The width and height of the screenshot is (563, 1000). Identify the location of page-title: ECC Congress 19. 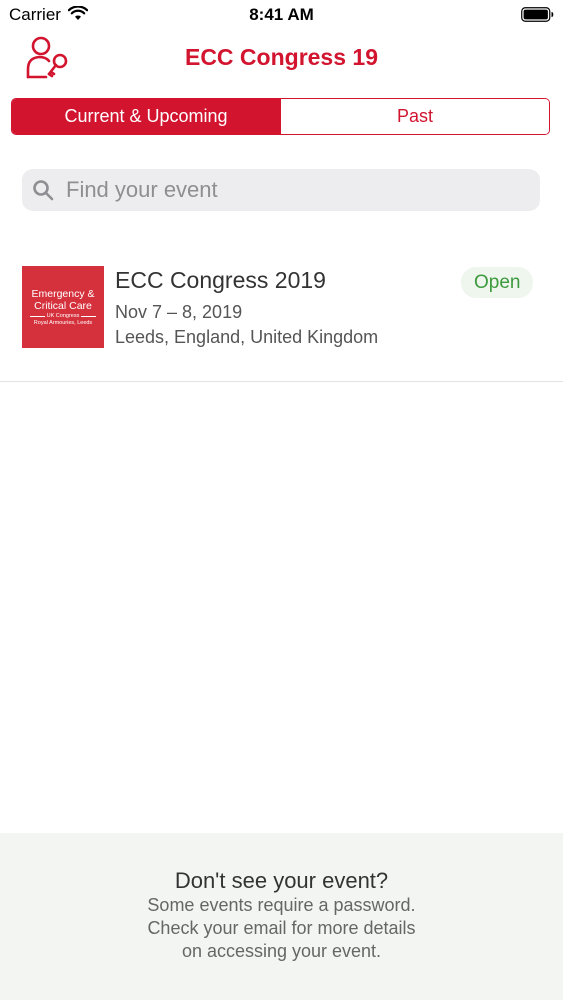
(281, 57).